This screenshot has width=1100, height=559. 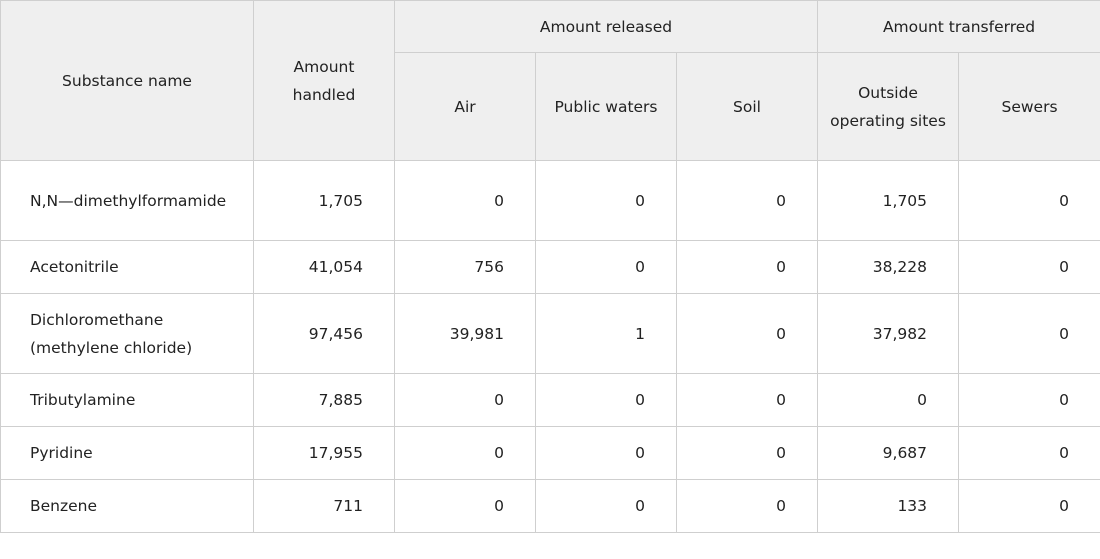 What do you see at coordinates (127, 200) in the screenshot?
I see `cell-substance-name: N,N—dimethylformamide` at bounding box center [127, 200].